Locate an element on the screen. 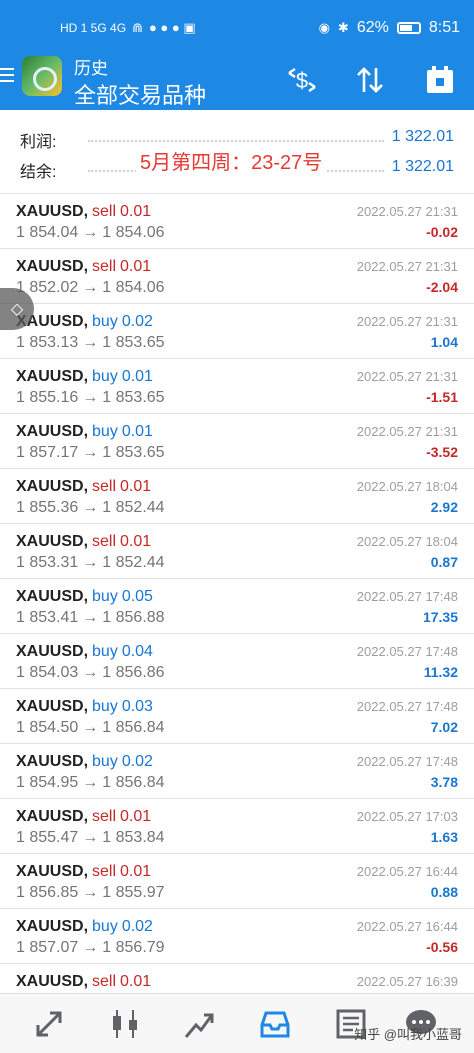 The image size is (474, 1053). quotes-icon is located at coordinates (49, 1024).